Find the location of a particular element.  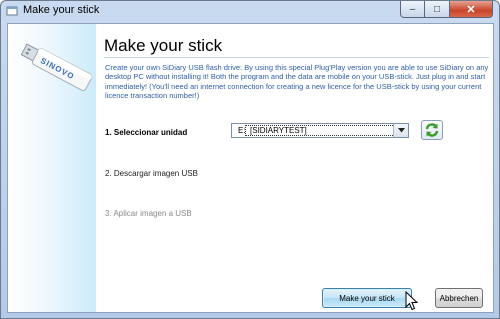

step-download-image: 2. Descargar imagen USB is located at coordinates (151, 173).